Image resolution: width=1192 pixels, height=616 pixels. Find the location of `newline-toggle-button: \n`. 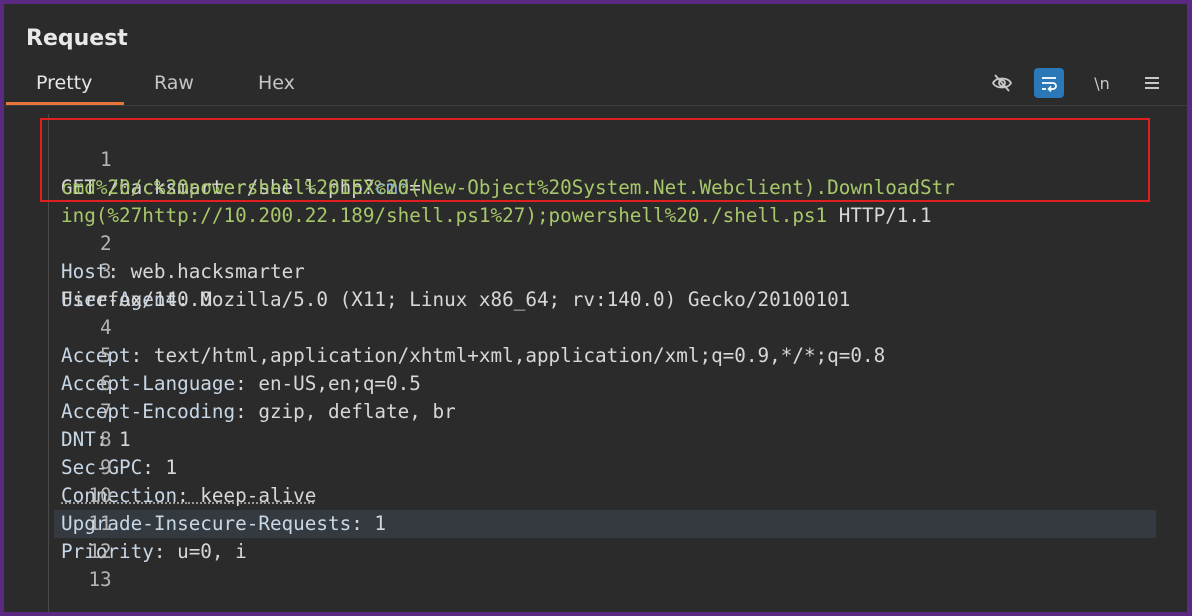

newline-toggle-button: \n is located at coordinates (1102, 83).